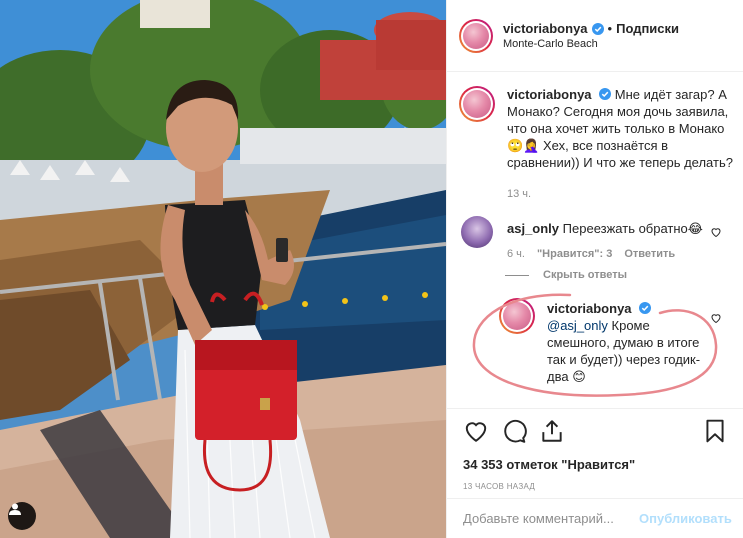 The image size is (743, 538). I want to click on author-avatar, so click(476, 35).